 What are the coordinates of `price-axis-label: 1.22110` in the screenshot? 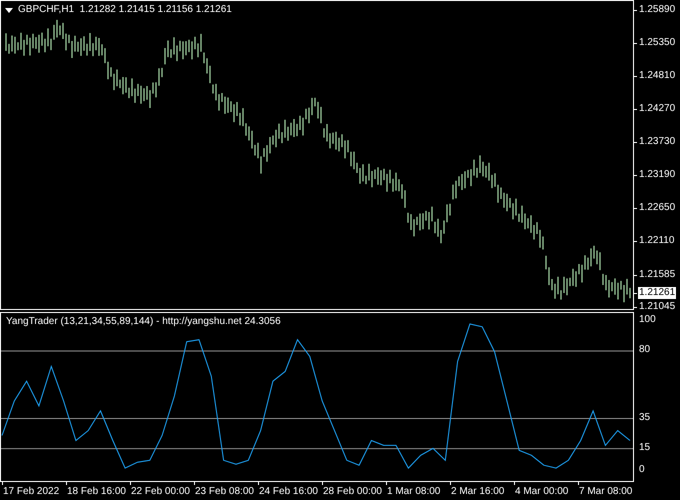 It's located at (656, 241).